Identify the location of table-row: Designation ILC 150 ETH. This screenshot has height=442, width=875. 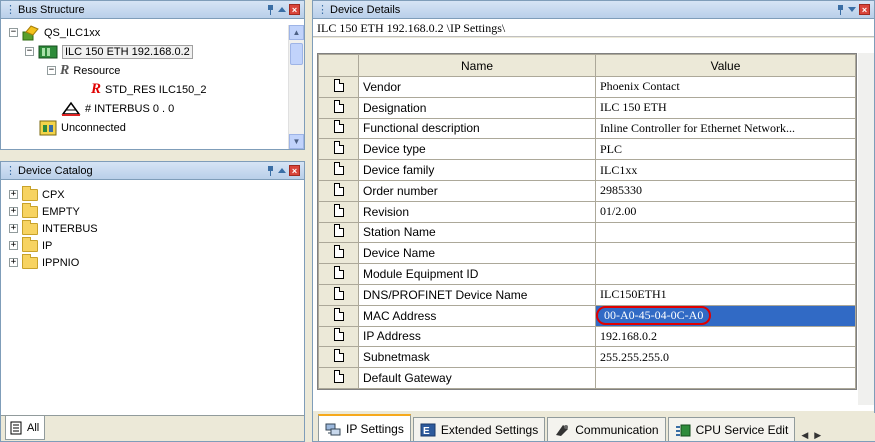
(587, 107).